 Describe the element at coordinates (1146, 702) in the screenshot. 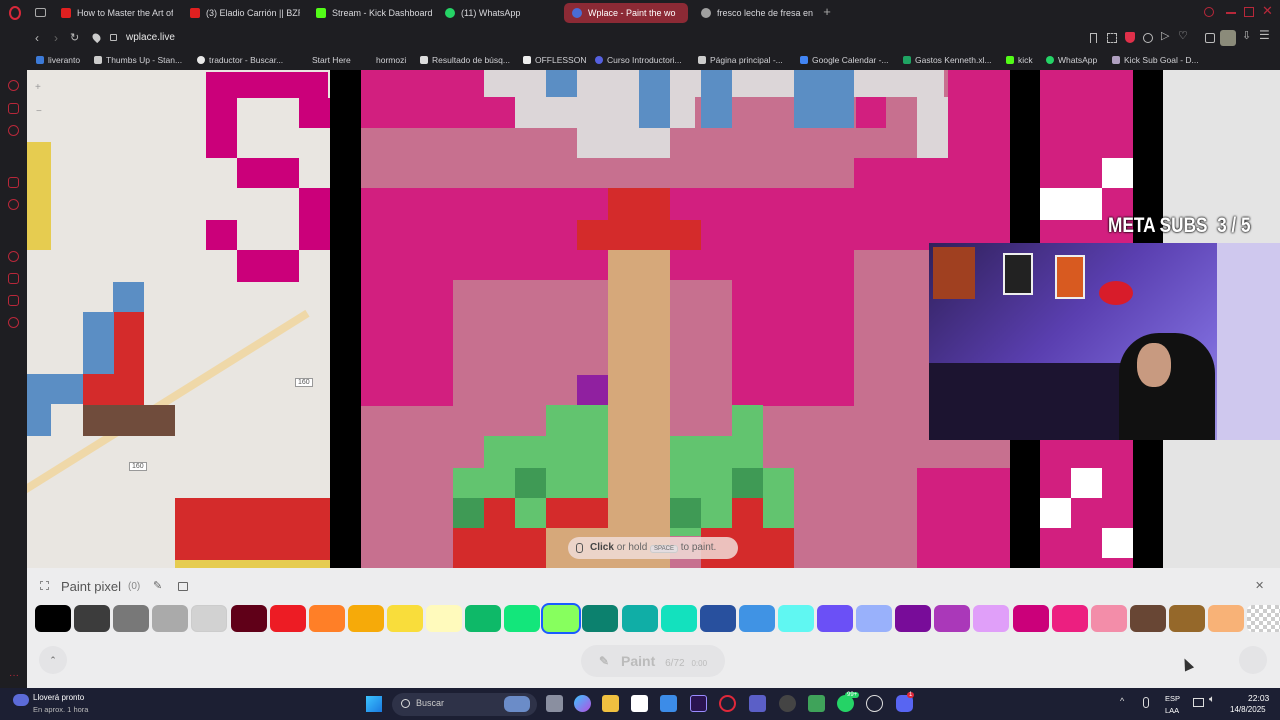

I see `mic-icon` at that location.